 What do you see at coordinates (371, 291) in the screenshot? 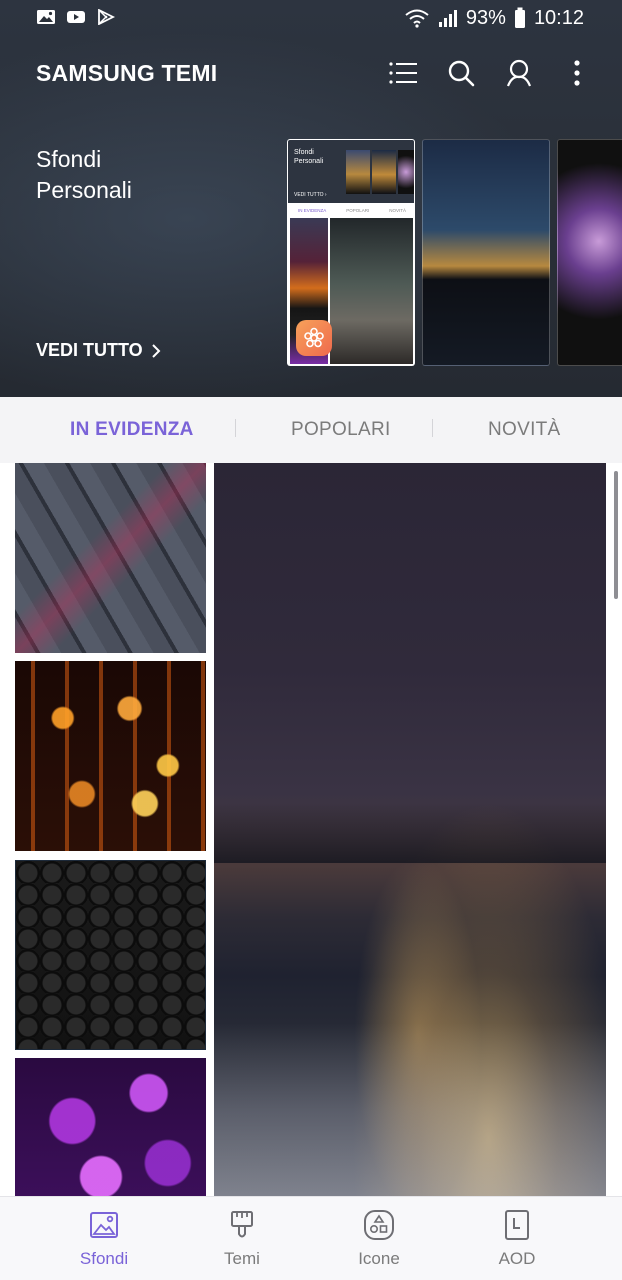
I see `mini-preview-flower-image` at bounding box center [371, 291].